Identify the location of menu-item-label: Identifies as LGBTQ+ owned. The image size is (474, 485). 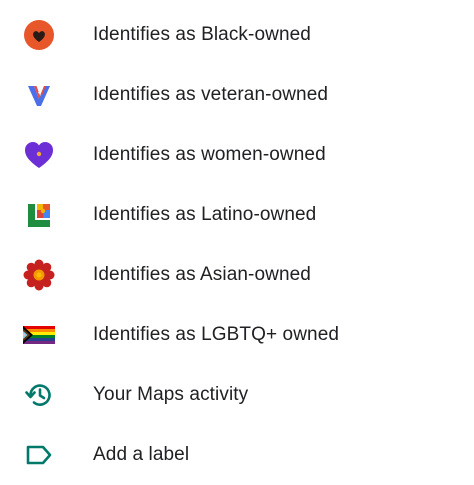
(216, 334).